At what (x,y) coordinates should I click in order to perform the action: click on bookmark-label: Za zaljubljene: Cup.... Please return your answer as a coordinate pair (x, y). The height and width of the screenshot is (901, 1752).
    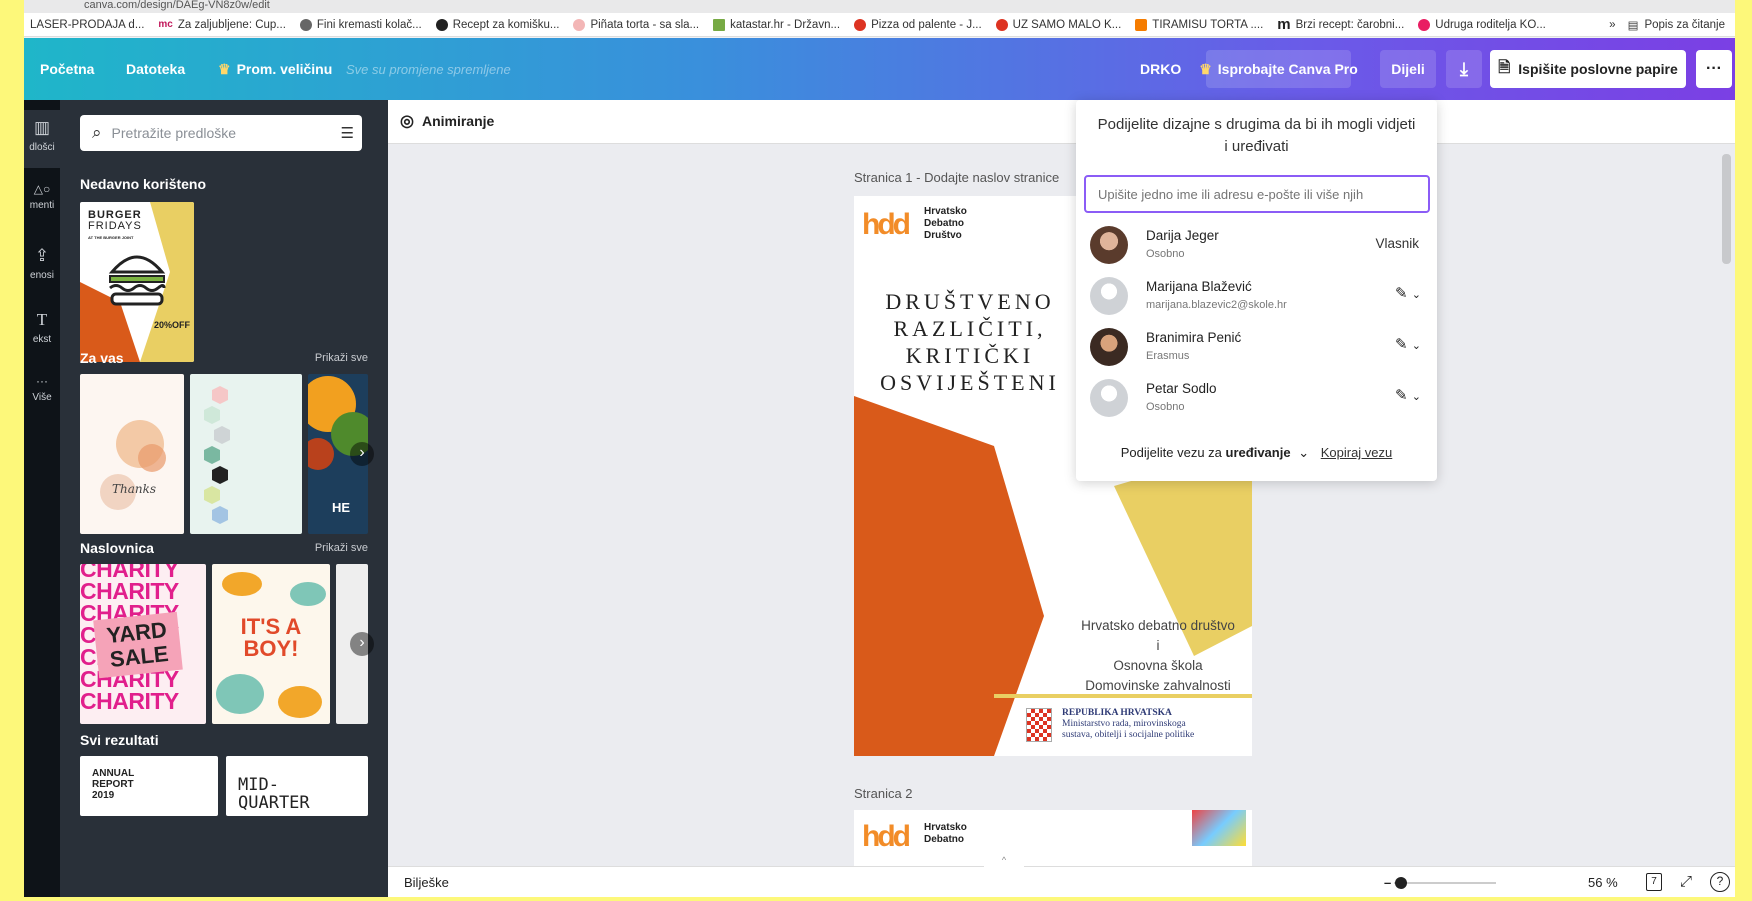
    Looking at the image, I should click on (231, 24).